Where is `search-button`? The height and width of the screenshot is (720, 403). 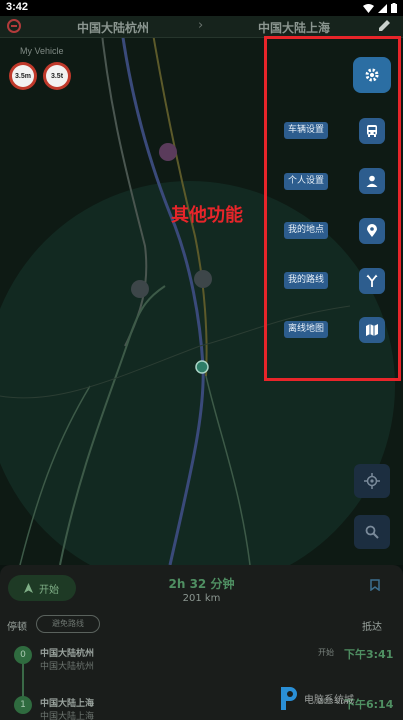 search-button is located at coordinates (372, 532).